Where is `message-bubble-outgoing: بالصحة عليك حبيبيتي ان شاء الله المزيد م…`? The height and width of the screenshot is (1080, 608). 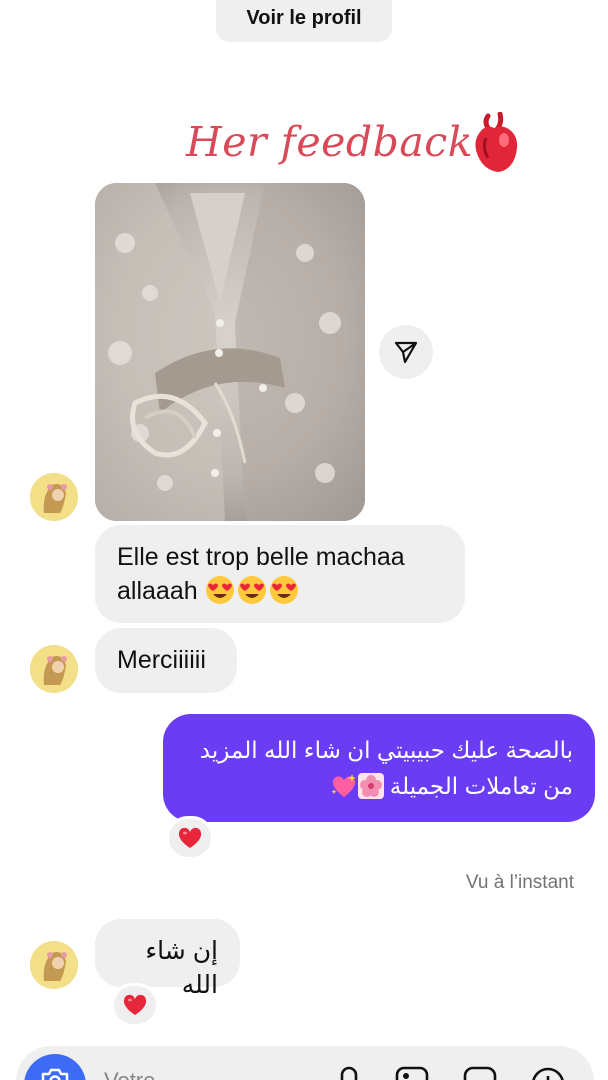 message-bubble-outgoing: بالصحة عليك حبيبيتي ان شاء الله المزيد م… is located at coordinates (379, 768).